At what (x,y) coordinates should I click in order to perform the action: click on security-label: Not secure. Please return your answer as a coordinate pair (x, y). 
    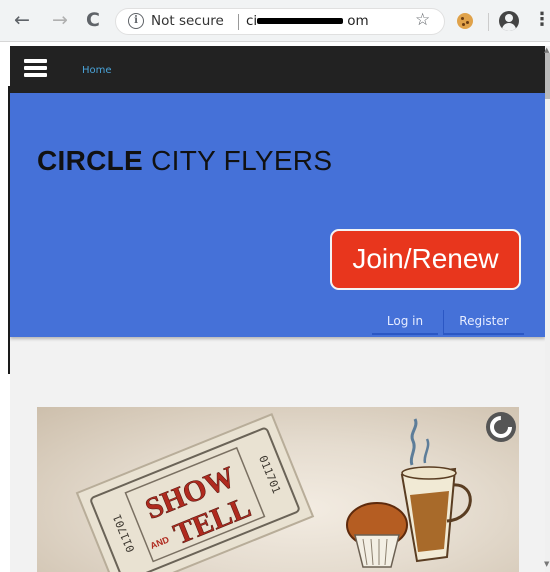
    Looking at the image, I should click on (187, 21).